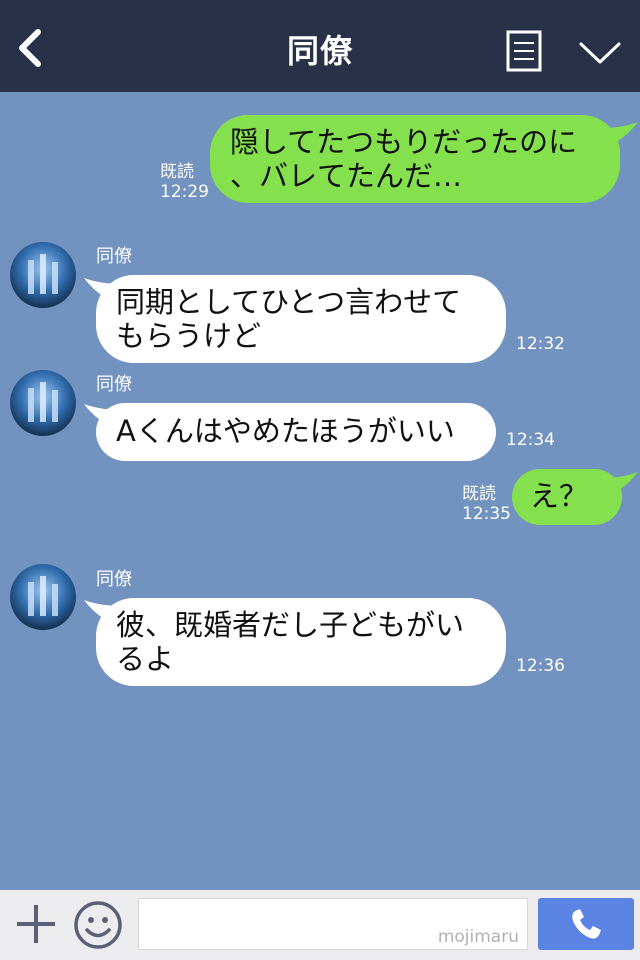  I want to click on message-text: 同期としてひとつ言わせて もらうけど, so click(289, 319).